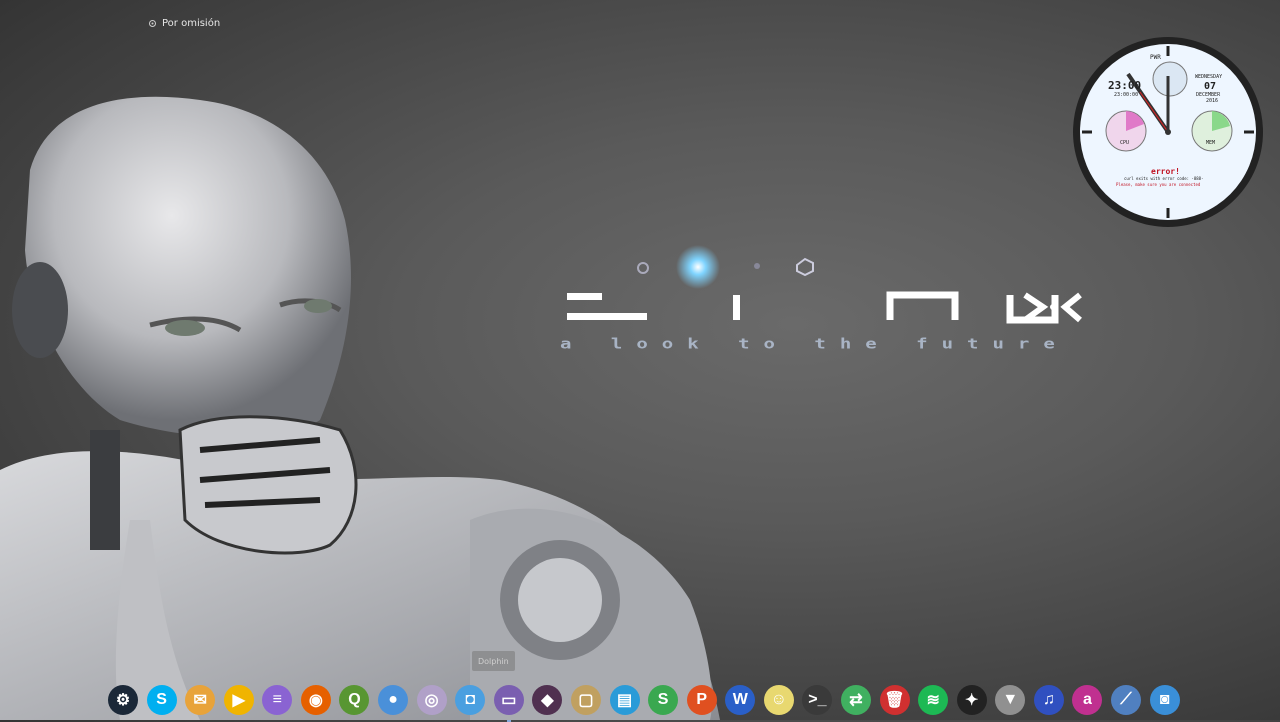  I want to click on gallery-icon: ▢, so click(586, 700).